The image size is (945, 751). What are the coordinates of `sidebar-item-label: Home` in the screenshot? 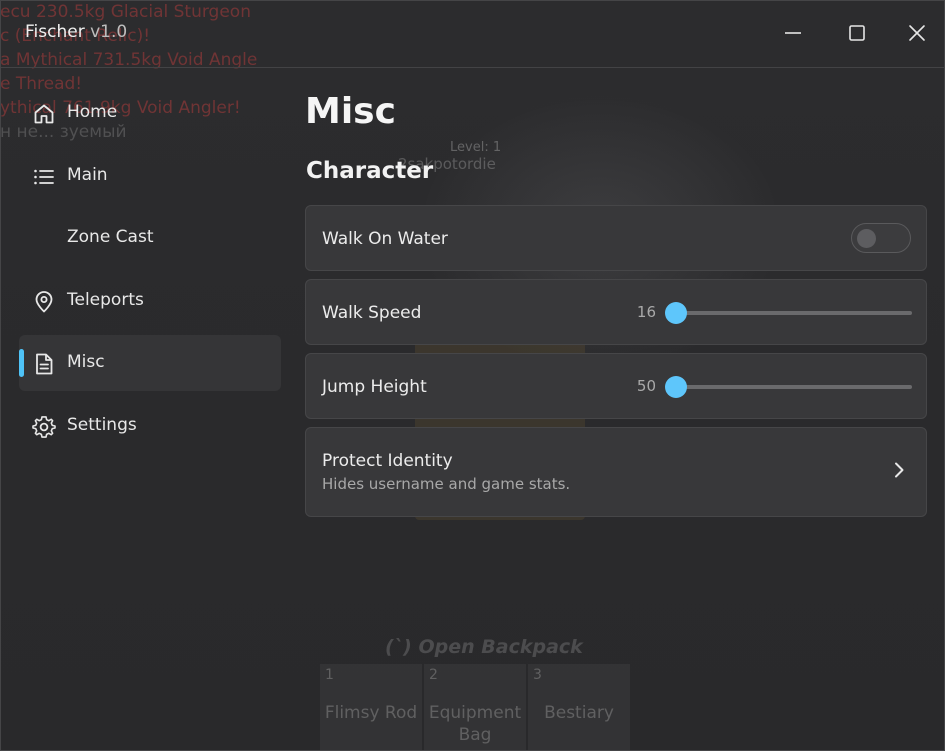 It's located at (92, 112).